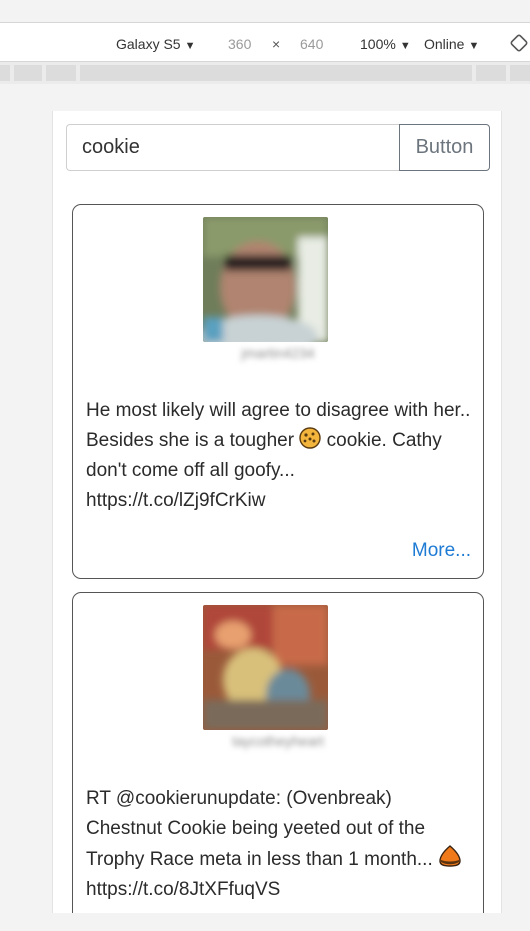 The height and width of the screenshot is (931, 530). What do you see at coordinates (310, 438) in the screenshot?
I see `cookie-emoji-icon` at bounding box center [310, 438].